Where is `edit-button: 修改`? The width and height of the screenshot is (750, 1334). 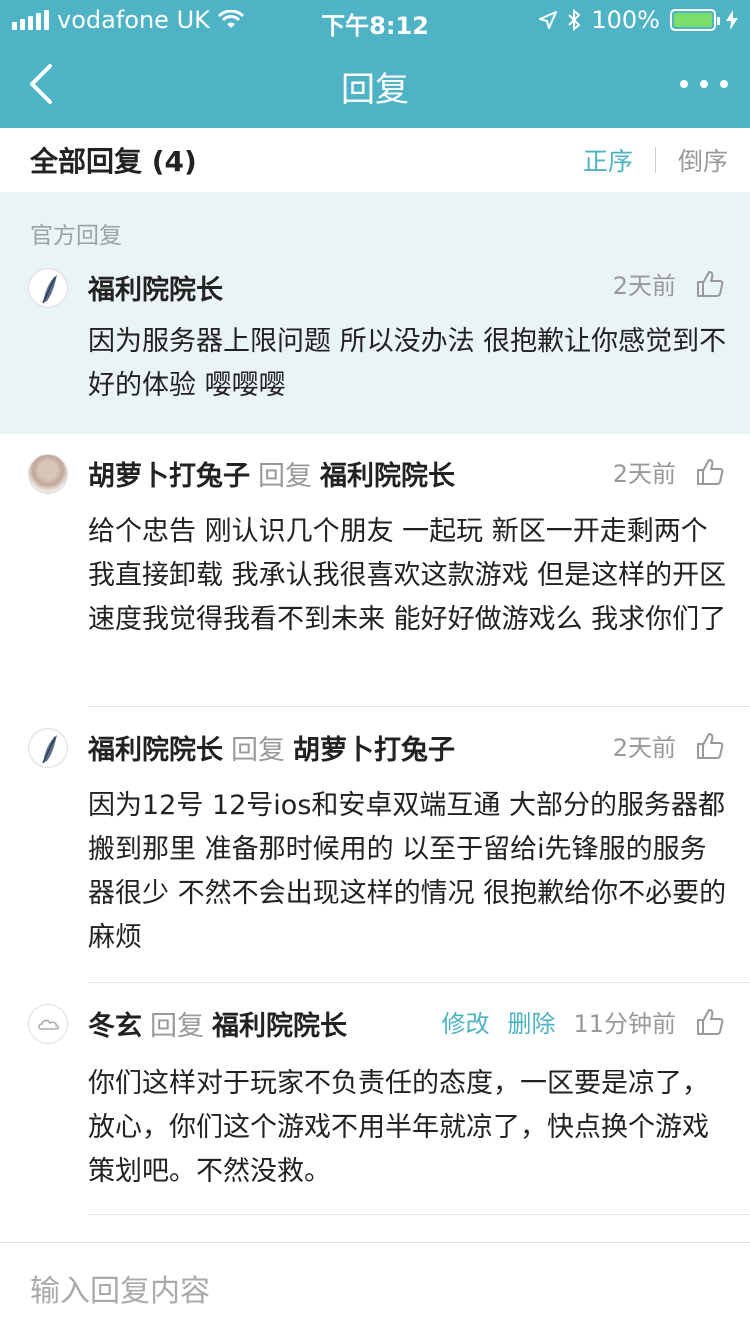 edit-button: 修改 is located at coordinates (465, 1021).